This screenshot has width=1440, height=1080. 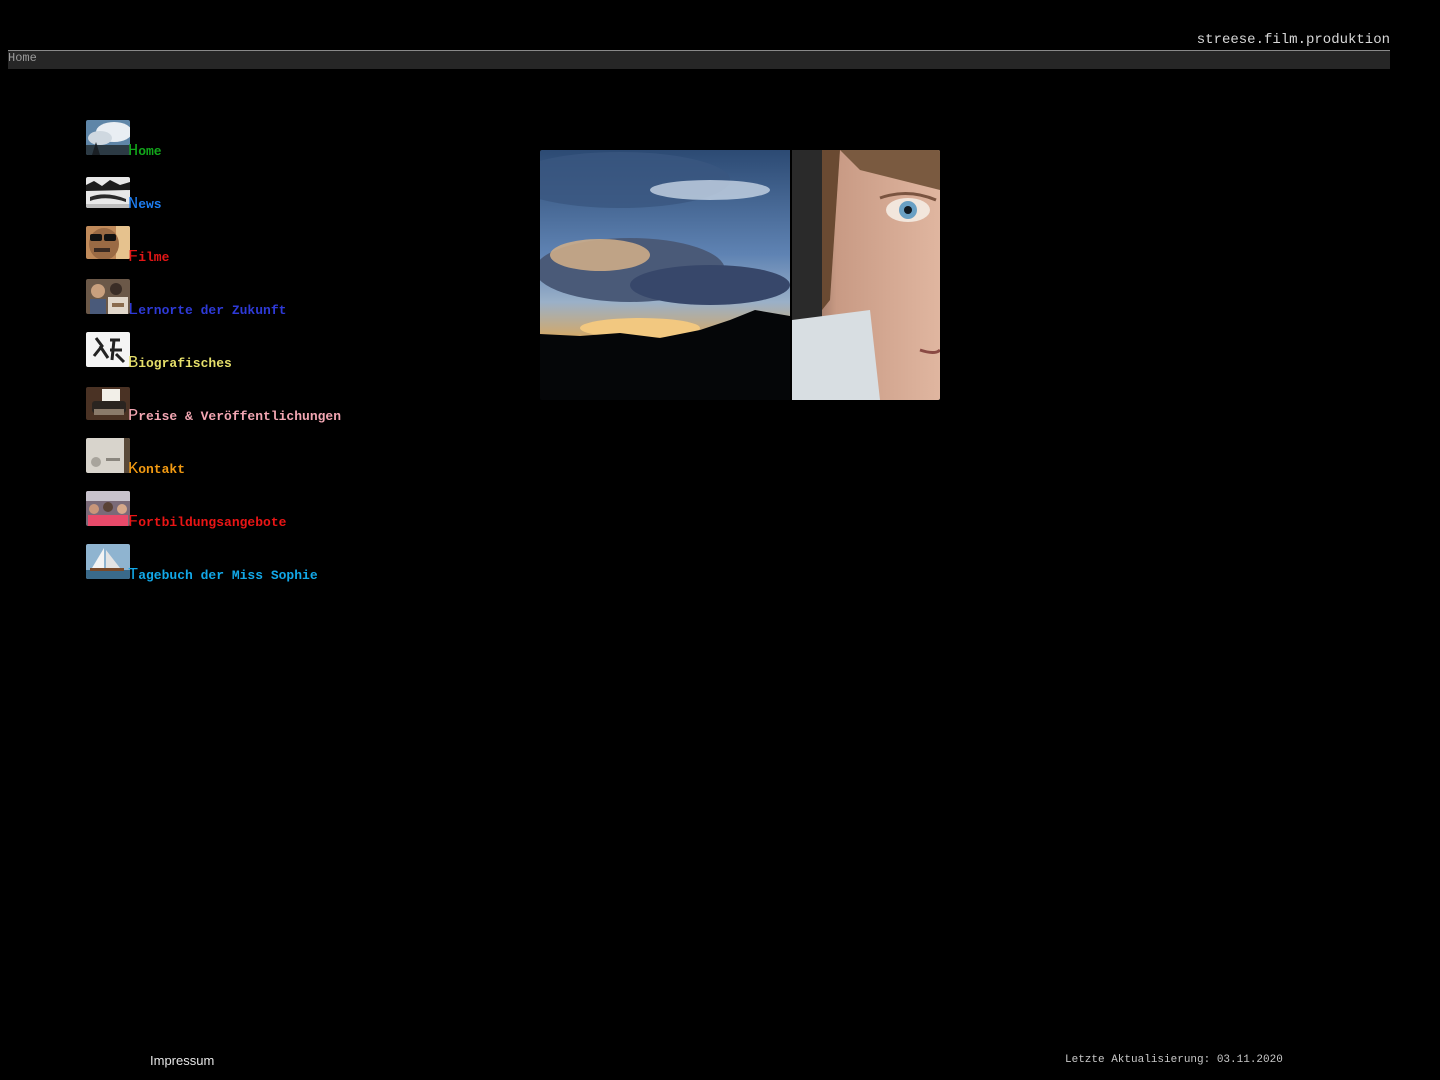 I want to click on nav-label-fortbildungsangebote: Fortbildungsangebote, so click(x=207, y=522).